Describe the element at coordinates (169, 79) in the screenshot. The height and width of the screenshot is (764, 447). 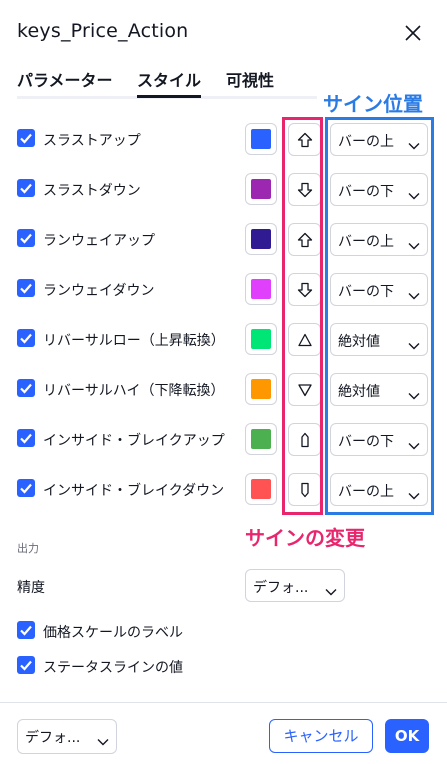
I see `tab-style: スタイル` at that location.